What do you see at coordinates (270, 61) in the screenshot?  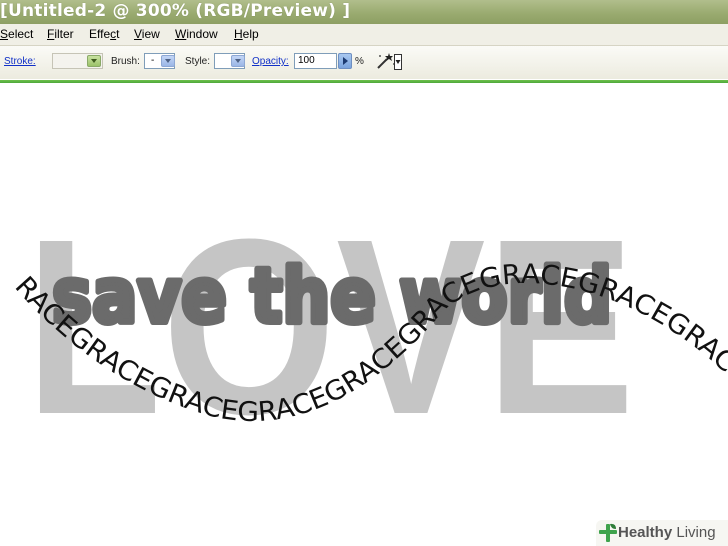 I see `opacity-label: Opacity:` at bounding box center [270, 61].